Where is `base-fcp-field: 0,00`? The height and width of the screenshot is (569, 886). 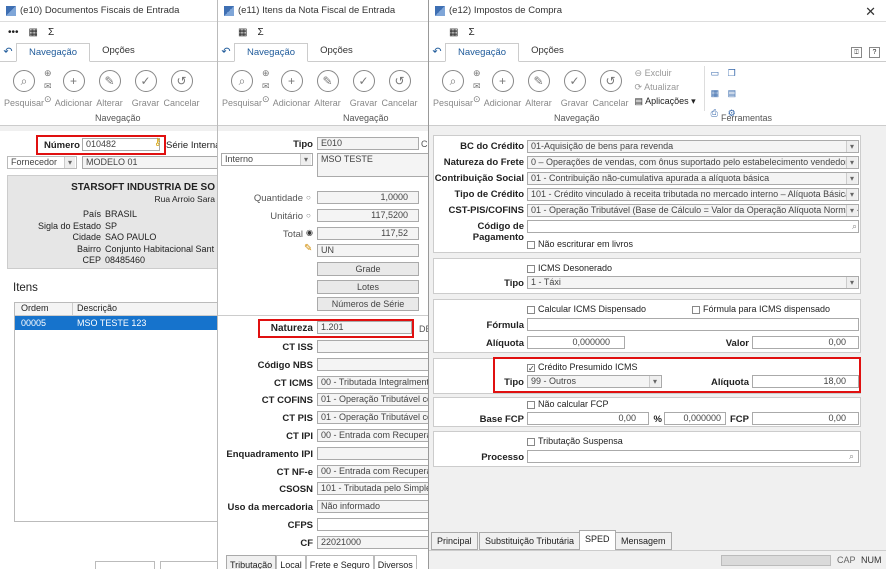 base-fcp-field: 0,00 is located at coordinates (588, 418).